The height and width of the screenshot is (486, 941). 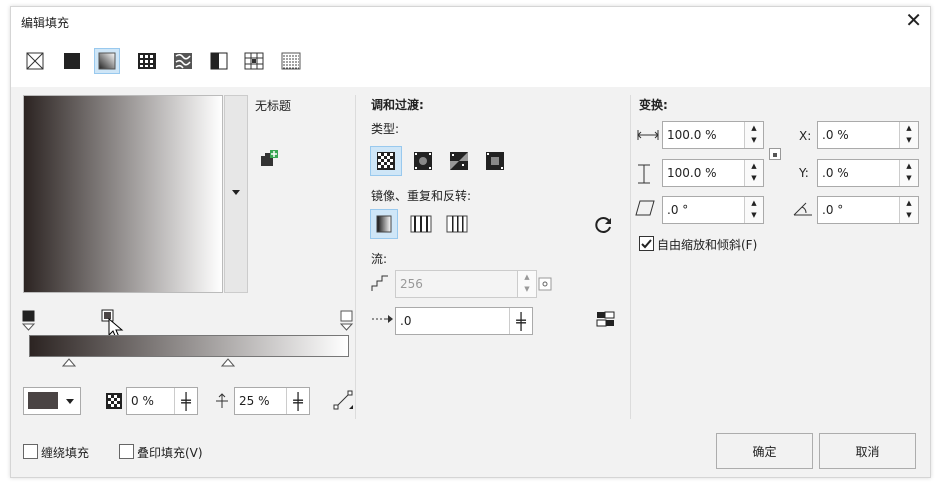 What do you see at coordinates (347, 321) in the screenshot?
I see `end-node-marker` at bounding box center [347, 321].